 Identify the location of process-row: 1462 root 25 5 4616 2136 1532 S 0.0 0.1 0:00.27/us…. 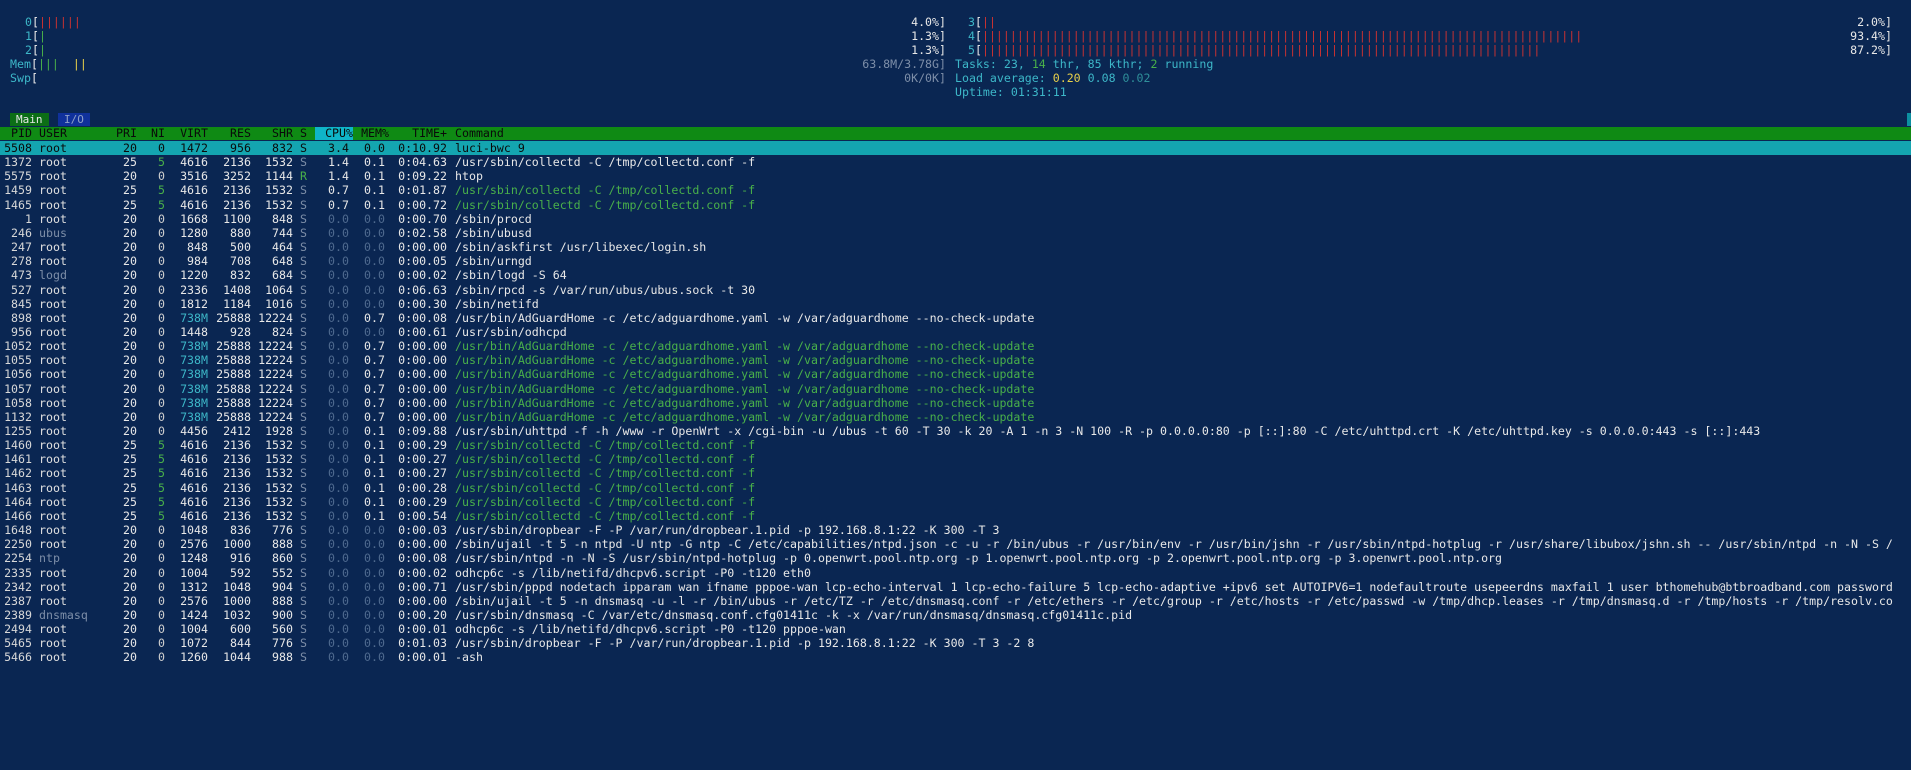
(955, 473).